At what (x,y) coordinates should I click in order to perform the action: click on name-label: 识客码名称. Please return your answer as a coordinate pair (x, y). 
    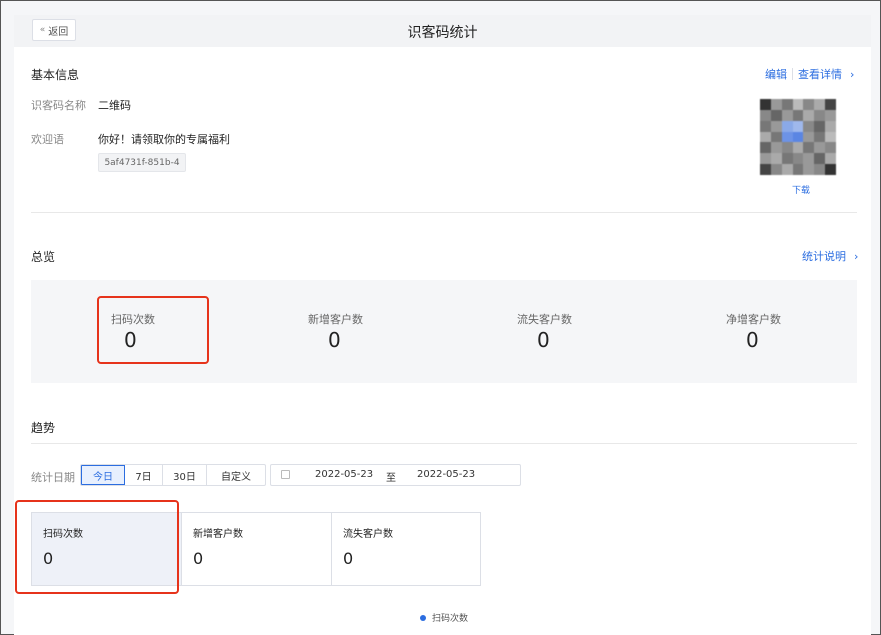
    Looking at the image, I should click on (58, 105).